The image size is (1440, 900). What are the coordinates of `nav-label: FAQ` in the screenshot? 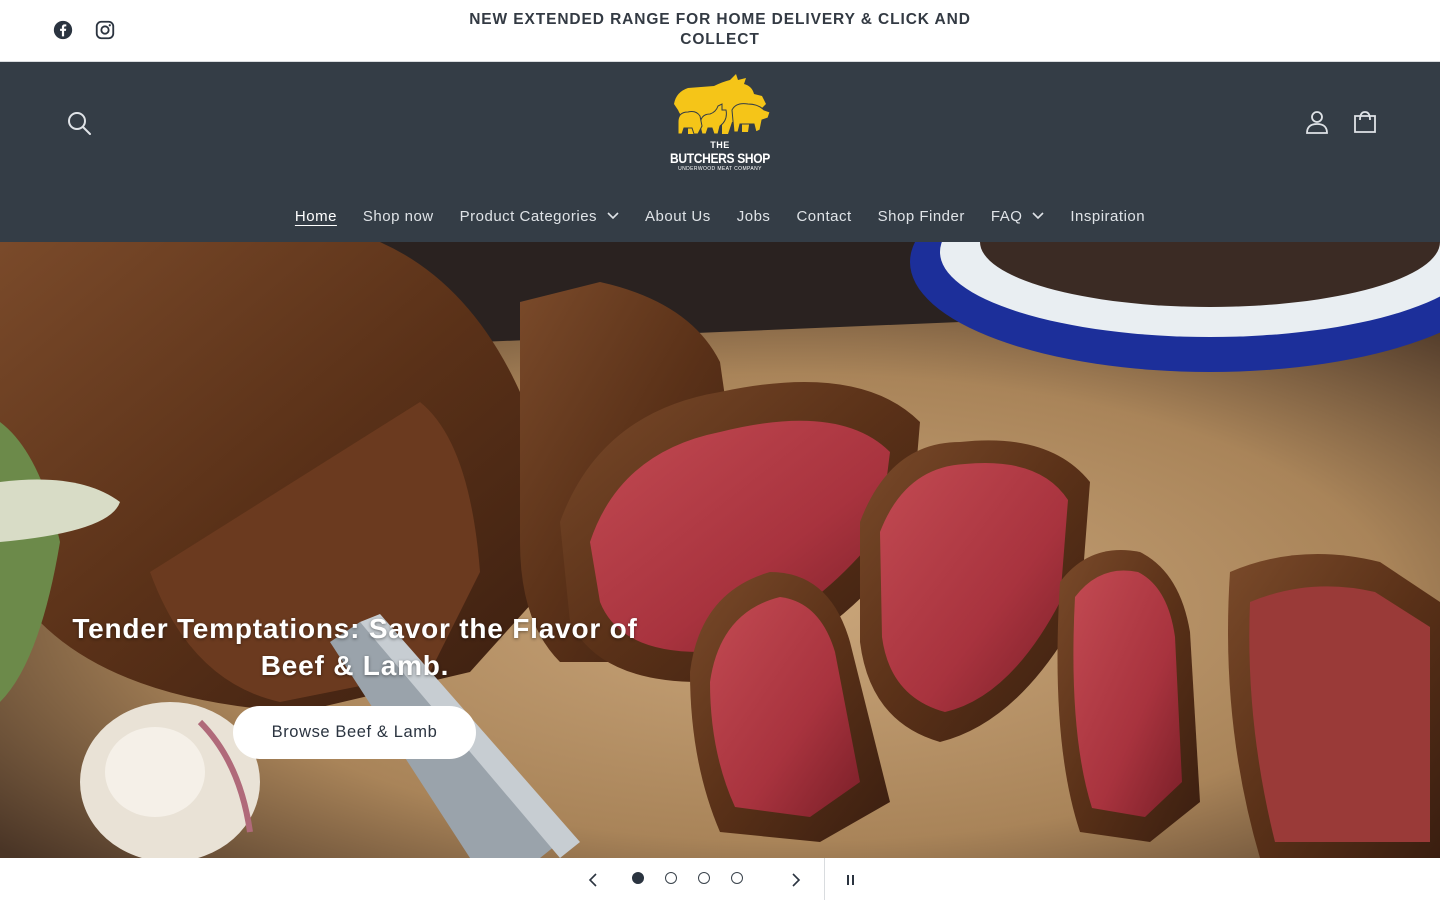 It's located at (1006, 216).